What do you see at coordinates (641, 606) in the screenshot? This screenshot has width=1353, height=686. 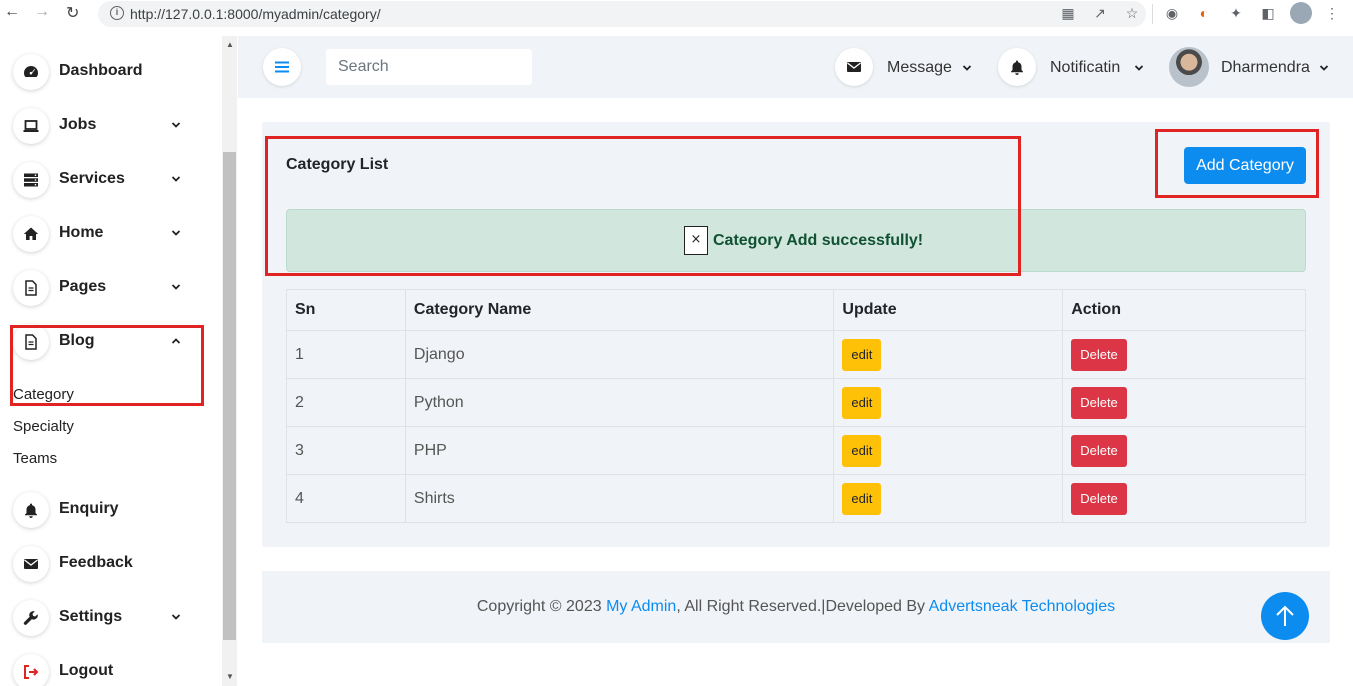 I see `footer-brand-link: My Admin` at bounding box center [641, 606].